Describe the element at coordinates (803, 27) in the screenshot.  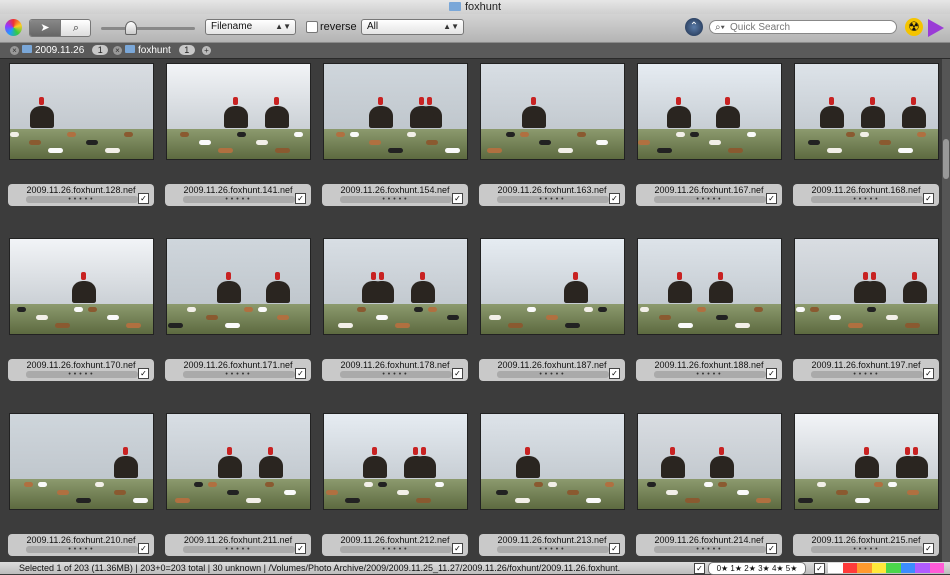
I see `quick-search-input: ⌕▾ Quick Search` at that location.